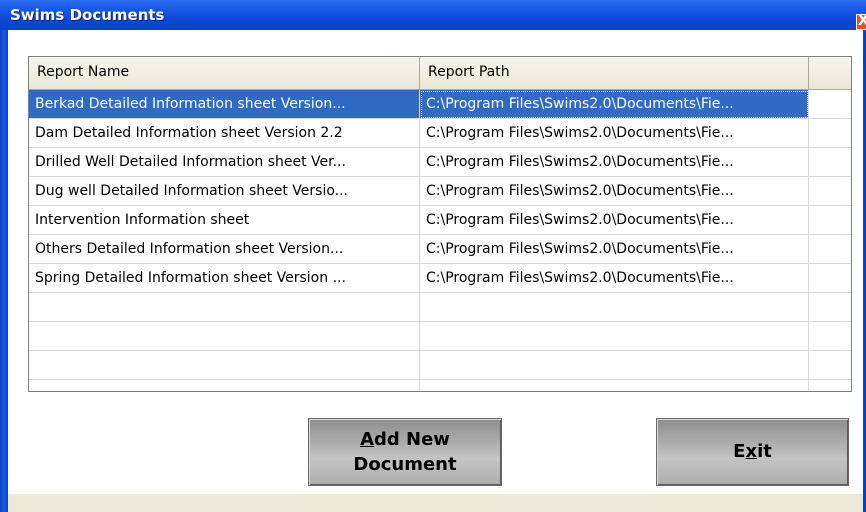  I want to click on window-border-left, so click(4, 271).